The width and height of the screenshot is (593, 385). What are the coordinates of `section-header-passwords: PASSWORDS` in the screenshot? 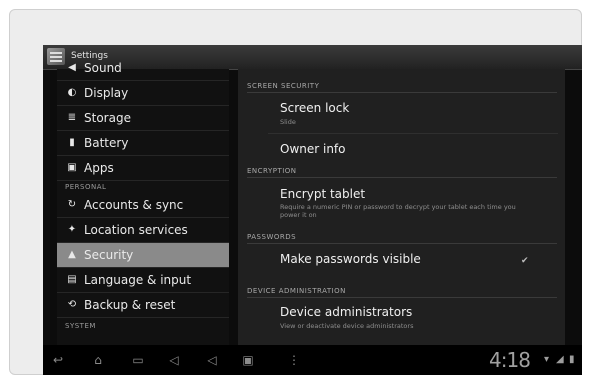 It's located at (402, 238).